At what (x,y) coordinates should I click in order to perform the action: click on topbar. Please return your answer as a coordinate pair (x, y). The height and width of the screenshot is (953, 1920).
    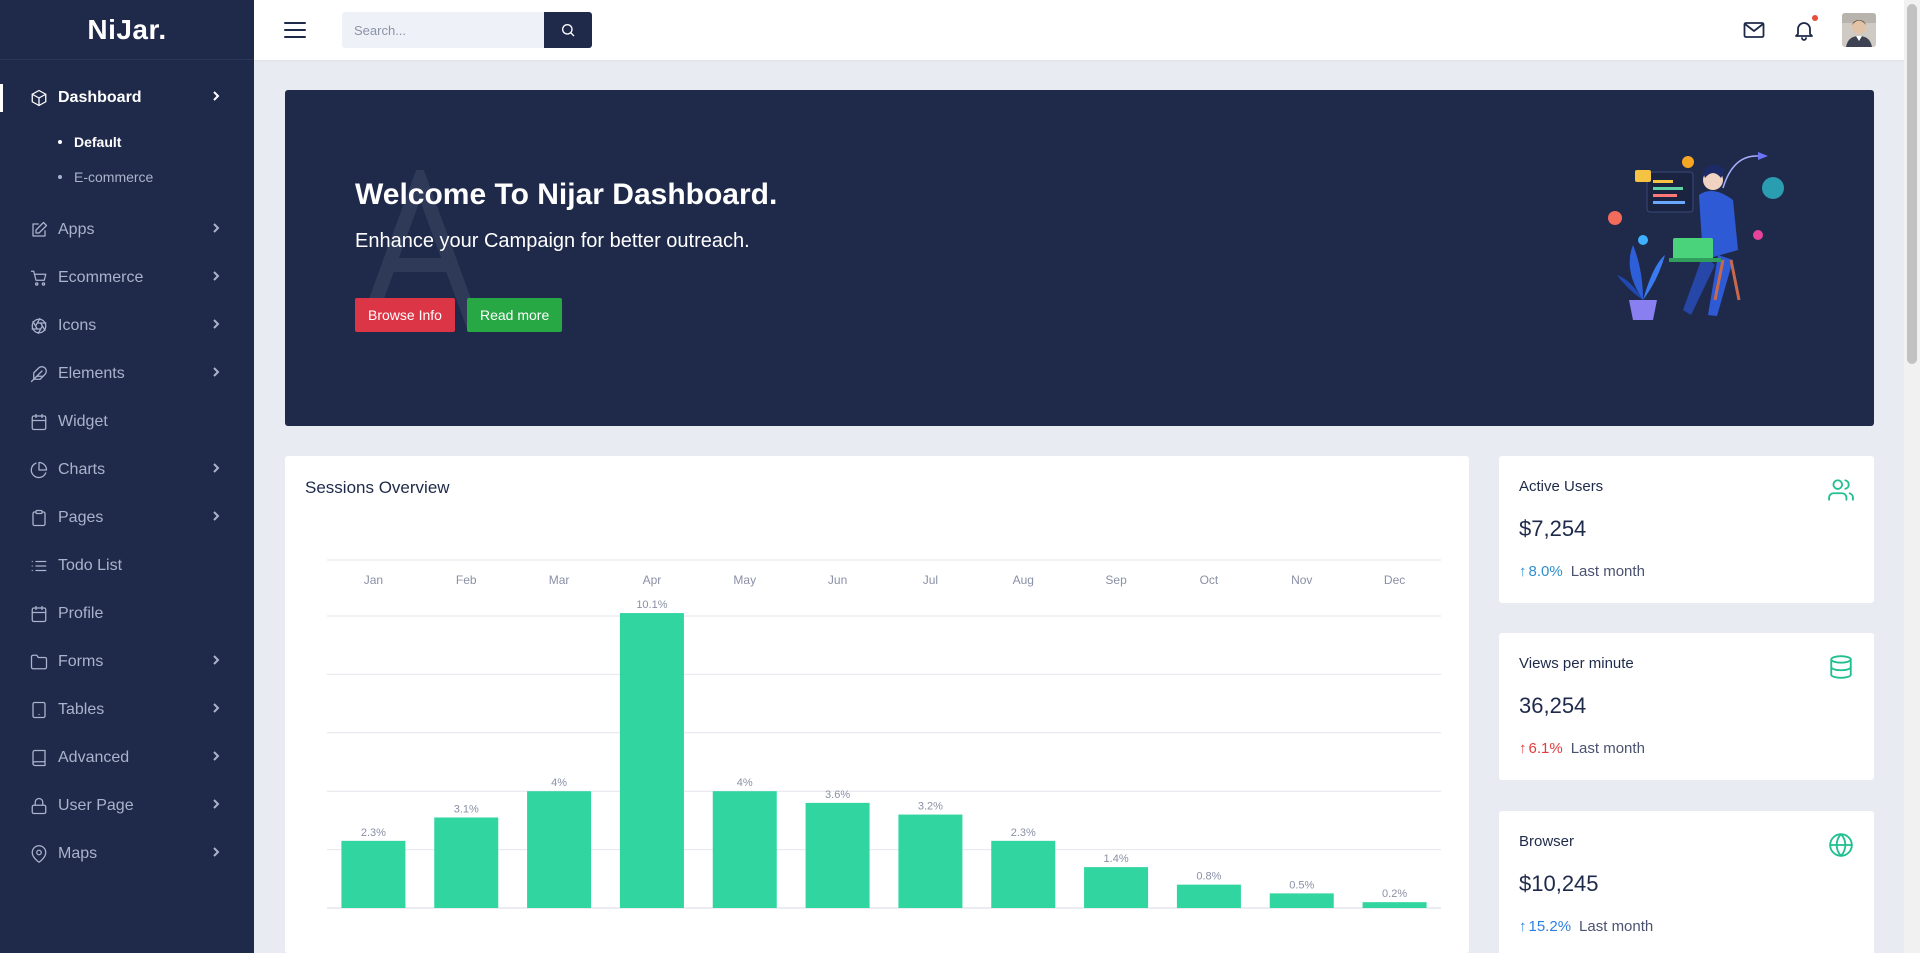
    Looking at the image, I should click on (1079, 30).